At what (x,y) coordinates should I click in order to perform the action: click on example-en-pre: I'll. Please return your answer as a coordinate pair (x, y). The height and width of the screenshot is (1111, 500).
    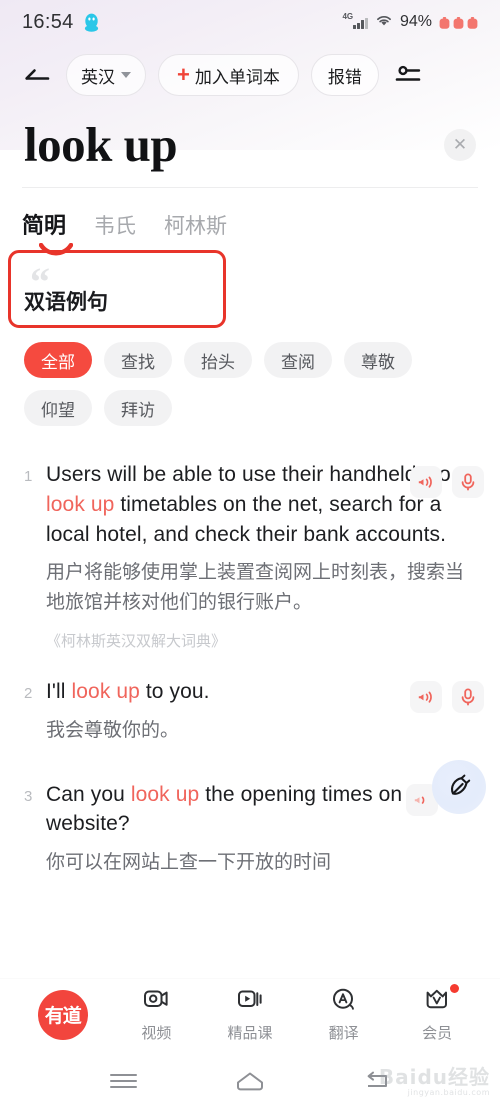
    Looking at the image, I should click on (59, 692).